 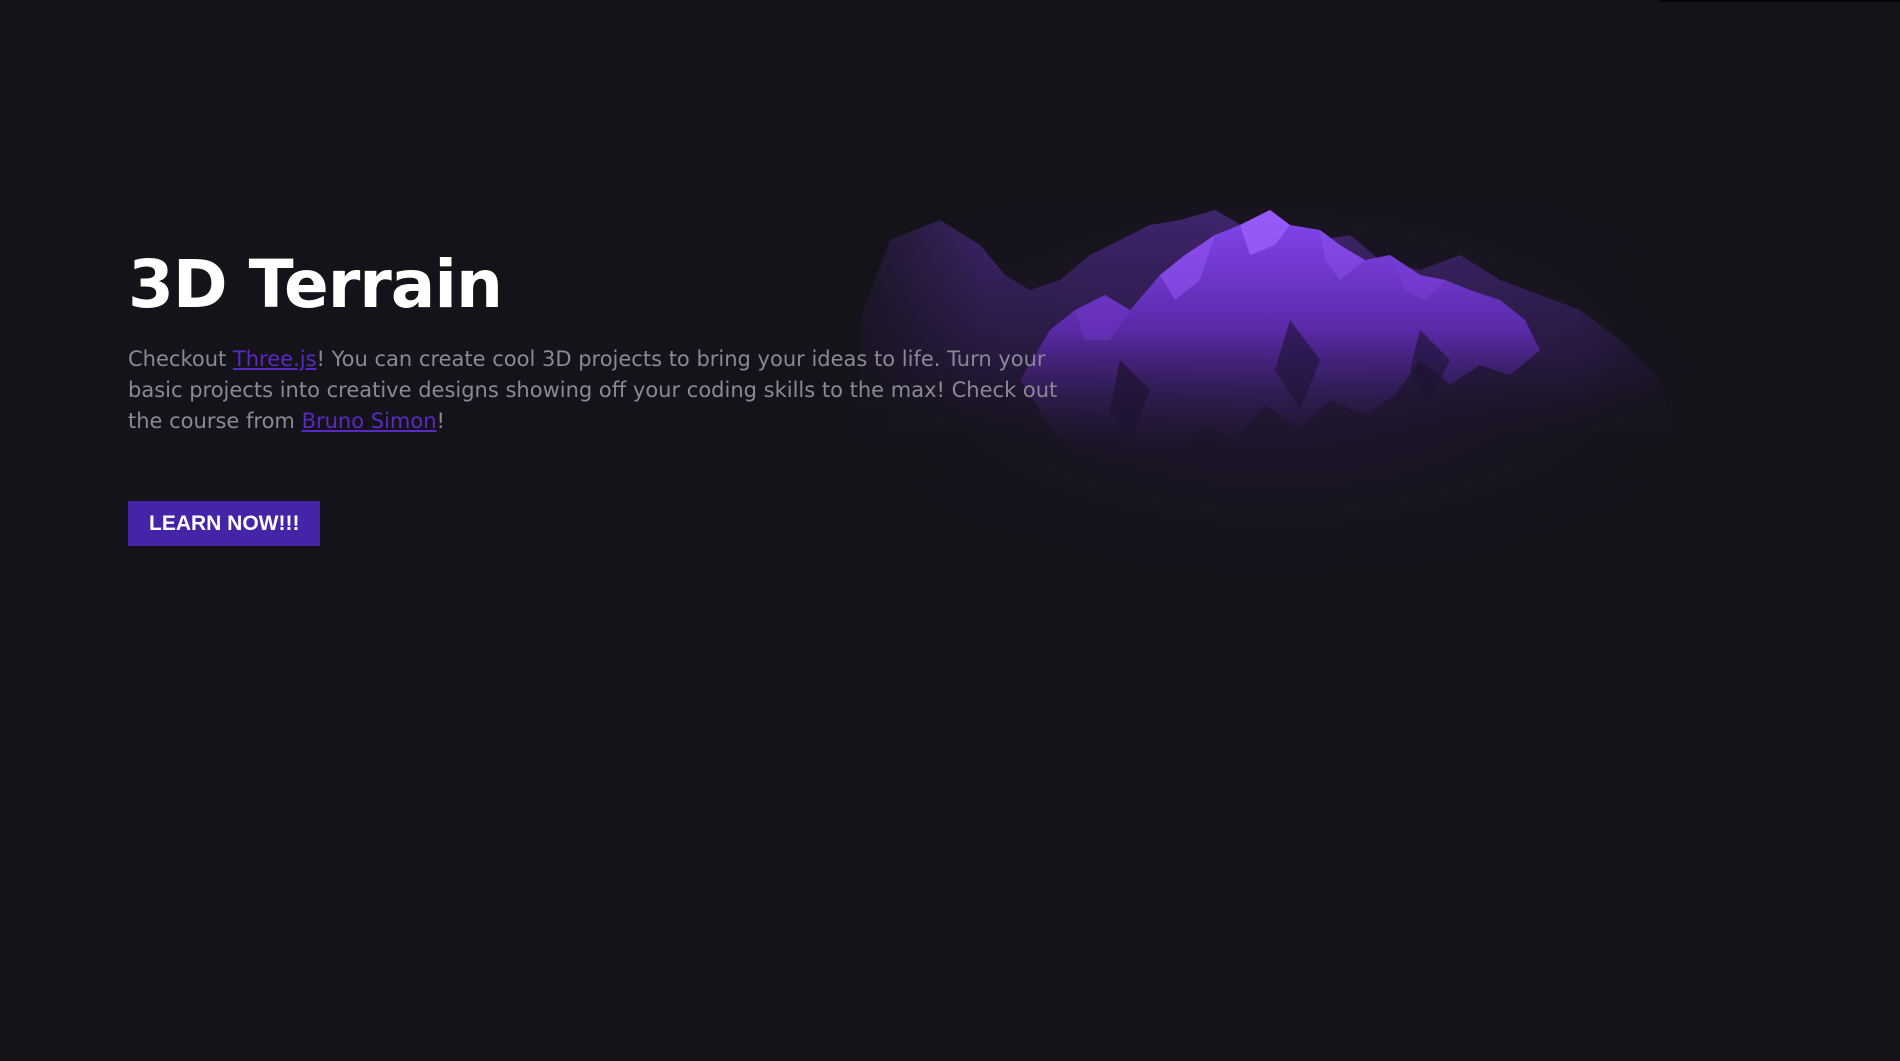 What do you see at coordinates (275, 359) in the screenshot?
I see `threejs-link: Three.js` at bounding box center [275, 359].